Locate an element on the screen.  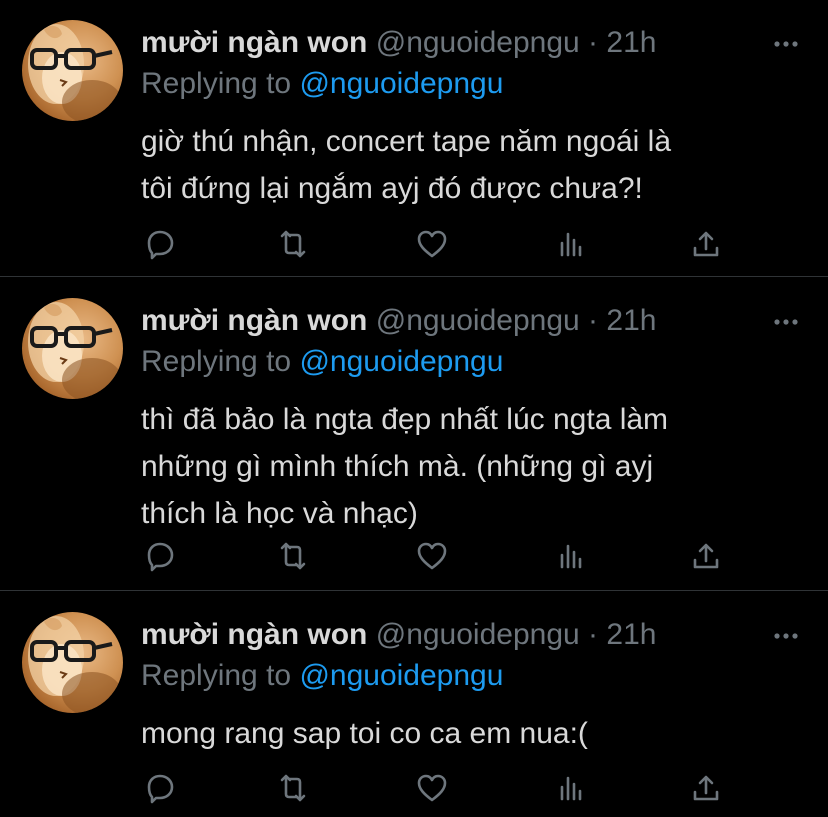
tweet-text-line: giờ thú nhận, concert tape năm ngoái là is located at coordinates (406, 141).